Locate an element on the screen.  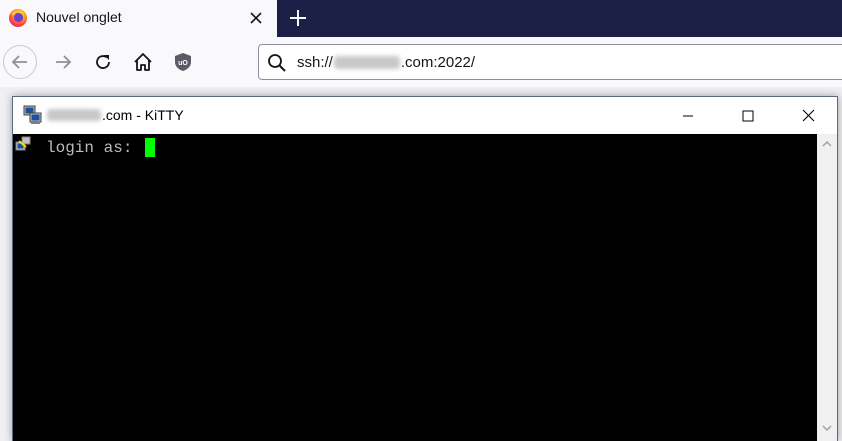
close-button is located at coordinates (808, 115).